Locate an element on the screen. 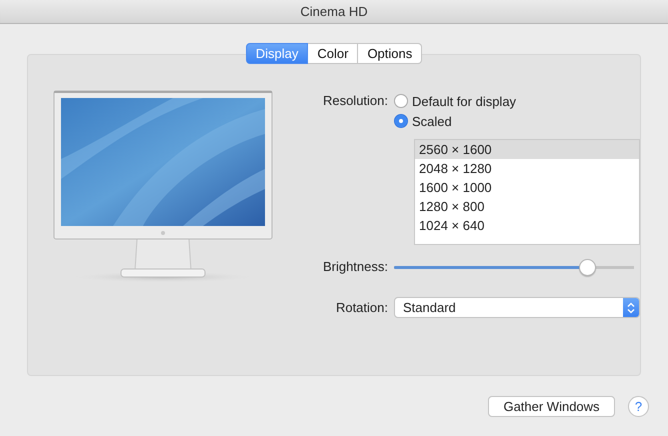 The height and width of the screenshot is (436, 668). help-button: ? is located at coordinates (638, 406).